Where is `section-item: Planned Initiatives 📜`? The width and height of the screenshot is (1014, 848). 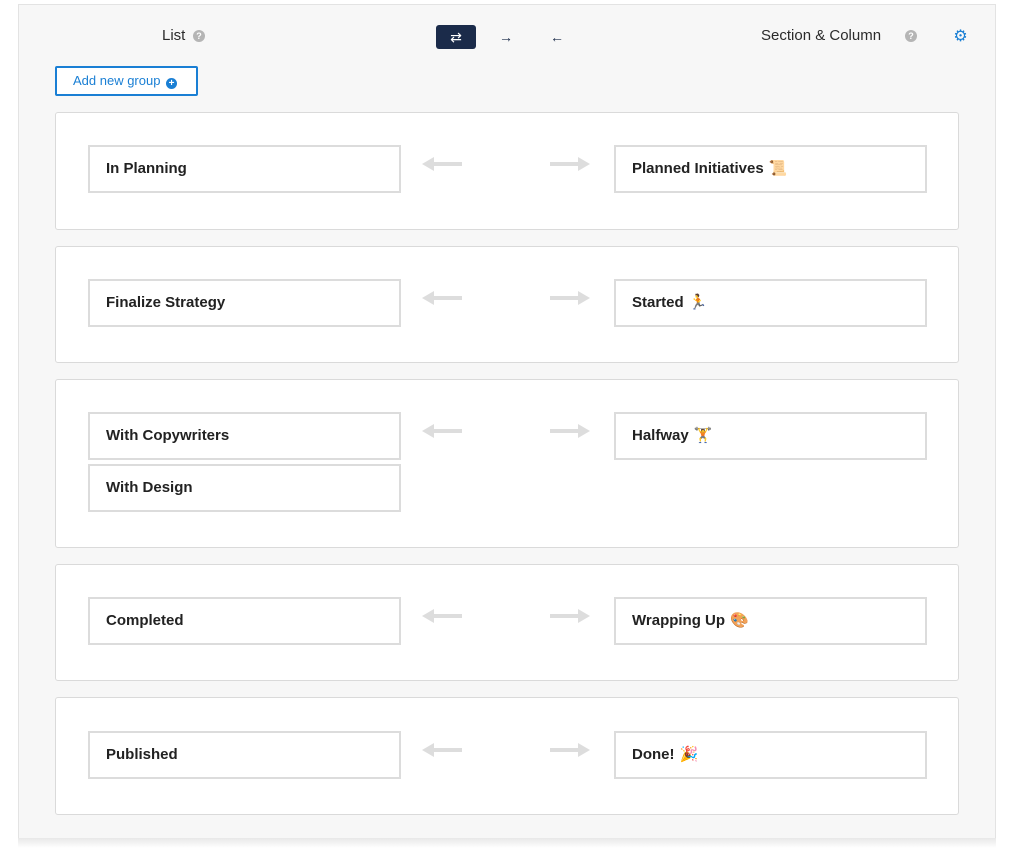 section-item: Planned Initiatives 📜 is located at coordinates (770, 169).